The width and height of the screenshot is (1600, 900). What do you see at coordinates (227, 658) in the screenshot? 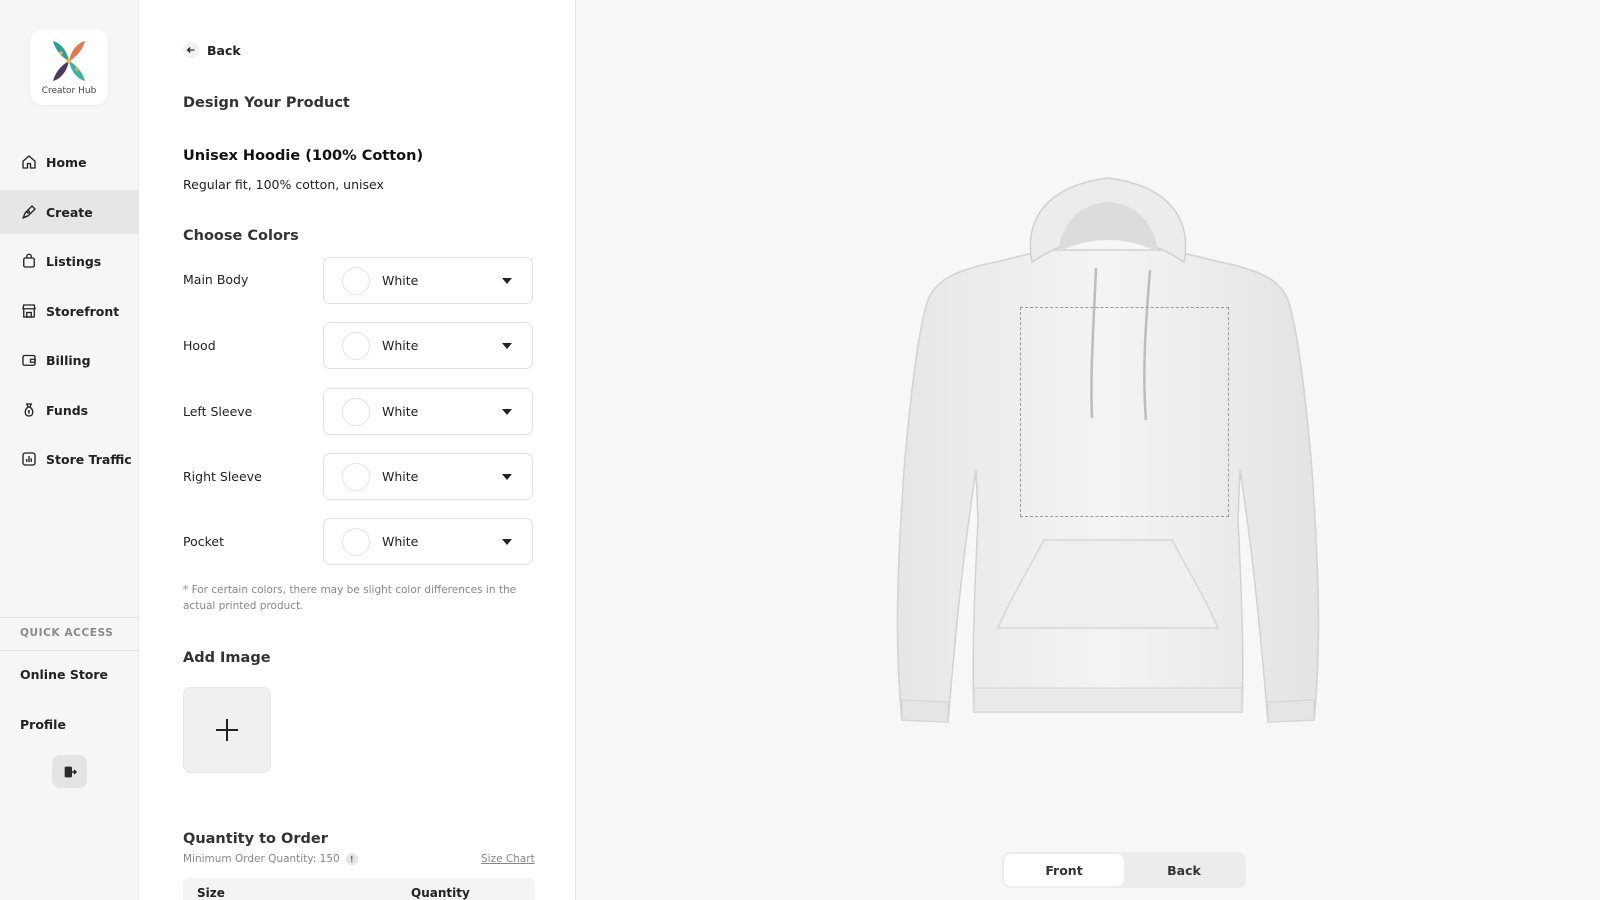
I see `add-image-title: Add Image` at bounding box center [227, 658].